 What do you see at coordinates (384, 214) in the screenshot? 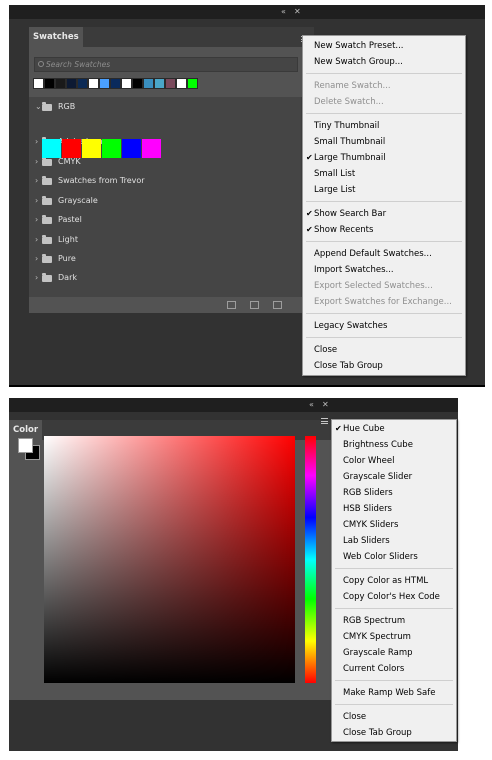
I see `menu-item: ✔ Show Search Bar` at bounding box center [384, 214].